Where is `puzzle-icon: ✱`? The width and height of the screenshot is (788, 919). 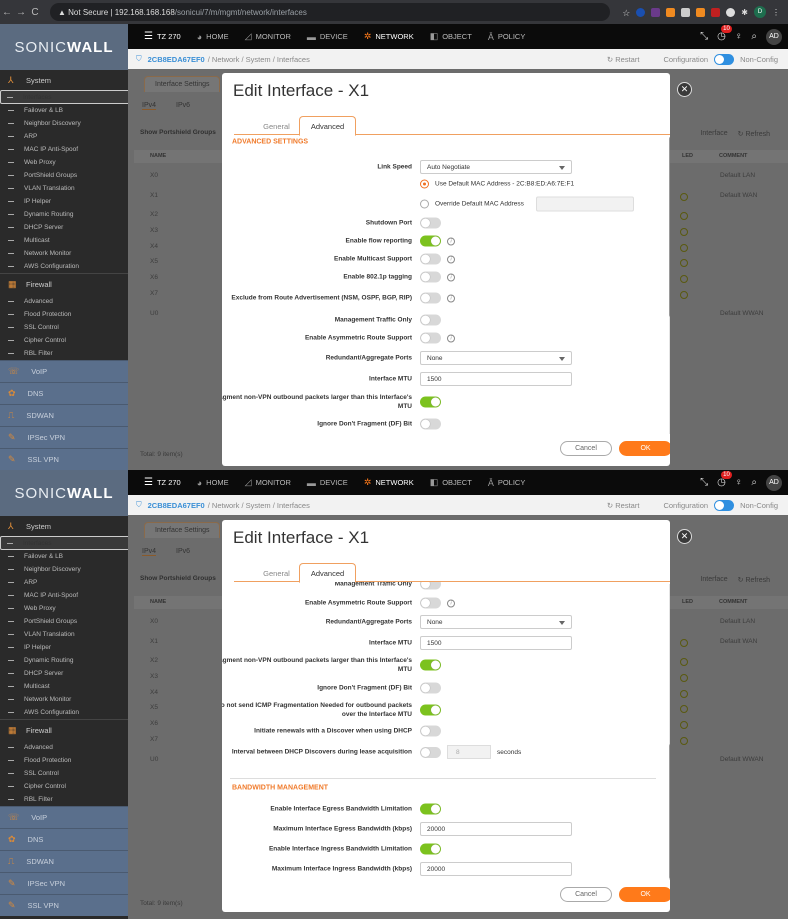
puzzle-icon: ✱ is located at coordinates (744, 12).